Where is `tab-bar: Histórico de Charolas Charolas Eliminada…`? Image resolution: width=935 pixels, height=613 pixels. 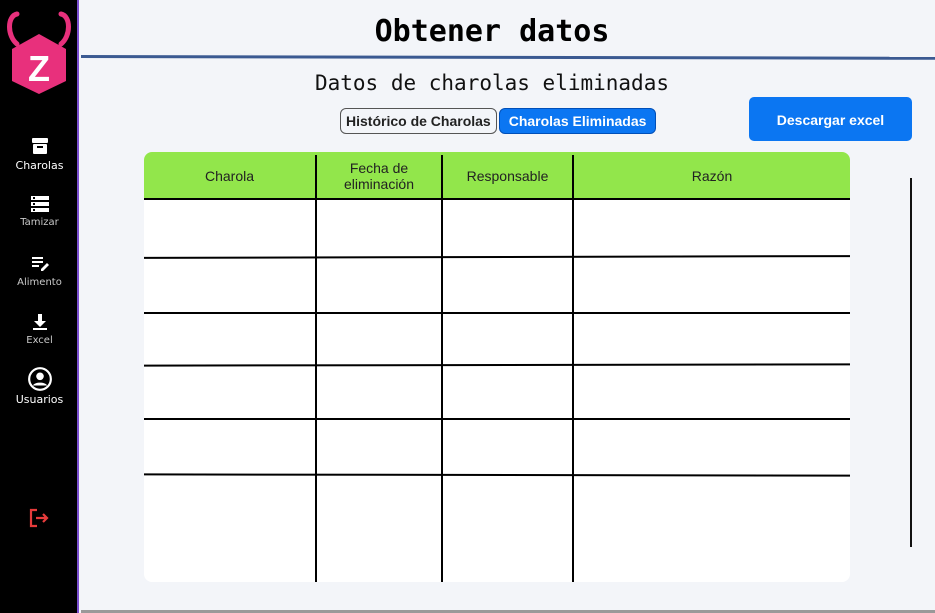 tab-bar: Histórico de Charolas Charolas Eliminada… is located at coordinates (498, 121).